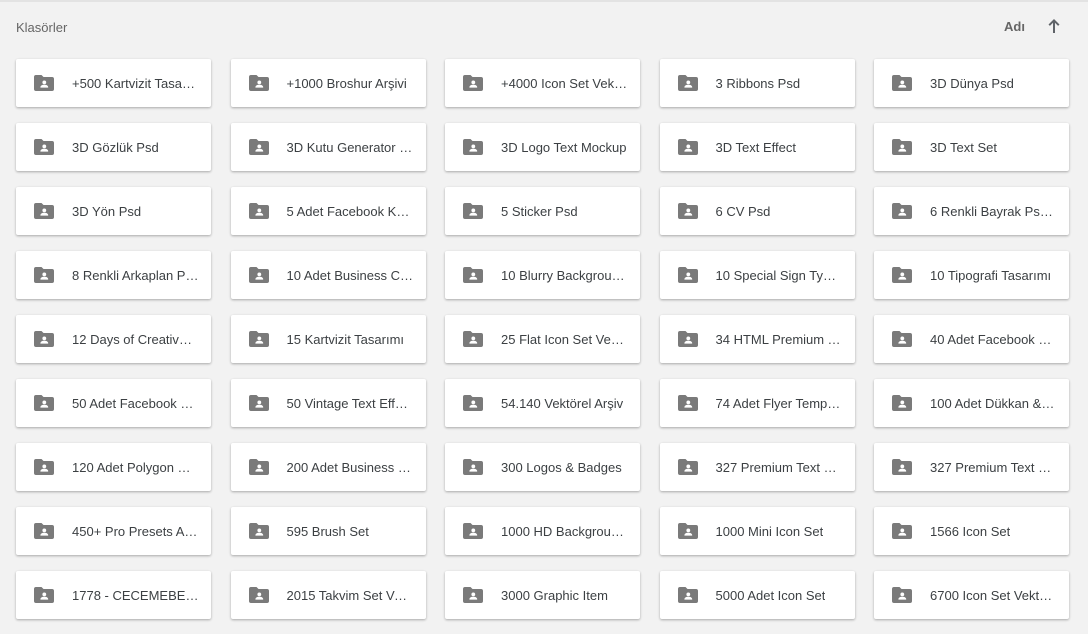 Image resolution: width=1088 pixels, height=634 pixels. What do you see at coordinates (963, 147) in the screenshot?
I see `folder-name: 3D Text Set` at bounding box center [963, 147].